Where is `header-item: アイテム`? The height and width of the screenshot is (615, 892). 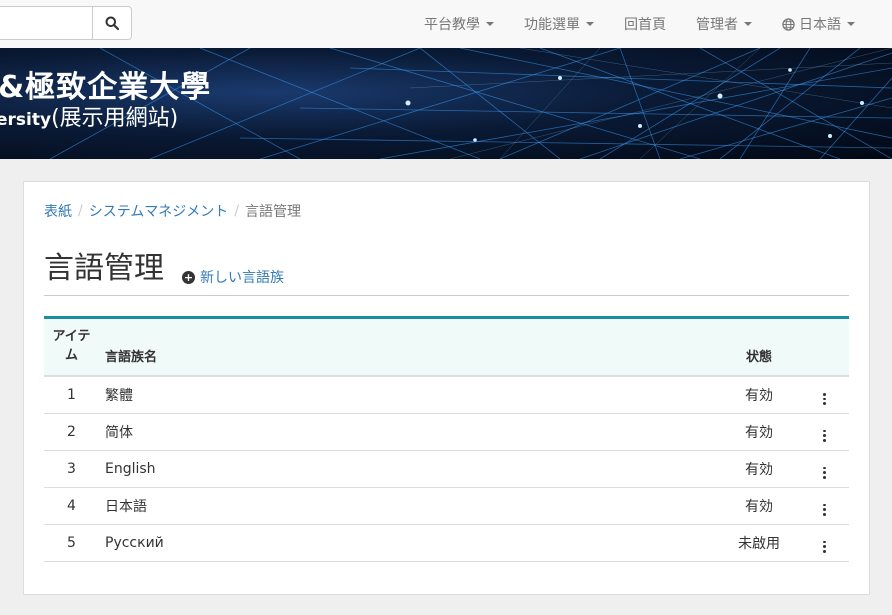 header-item: アイテム is located at coordinates (71, 347).